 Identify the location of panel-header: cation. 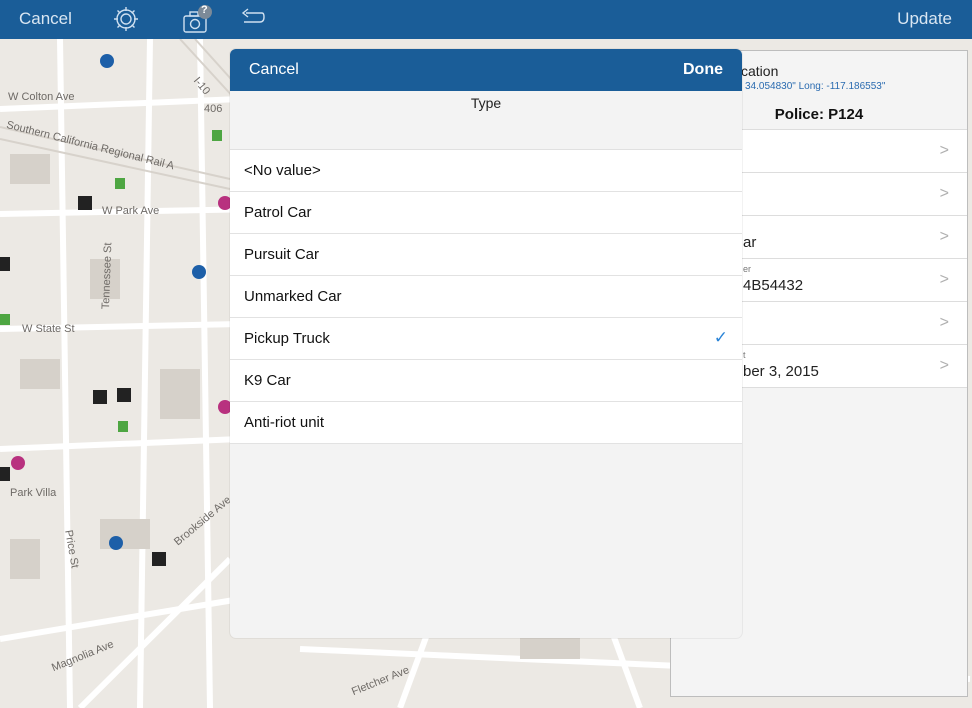
(760, 71).